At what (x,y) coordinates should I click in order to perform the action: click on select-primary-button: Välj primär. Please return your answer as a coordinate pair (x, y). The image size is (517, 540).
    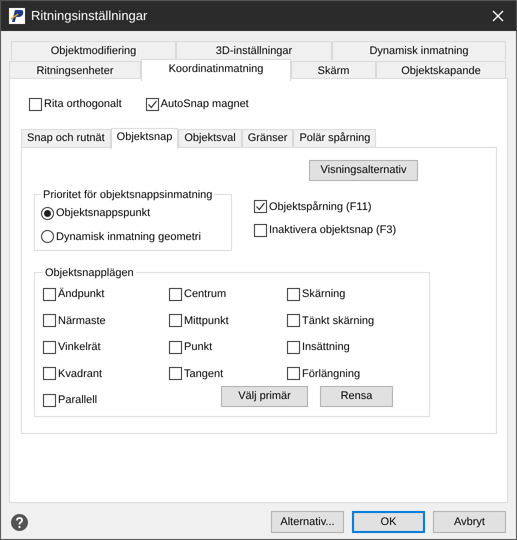
    Looking at the image, I should click on (264, 396).